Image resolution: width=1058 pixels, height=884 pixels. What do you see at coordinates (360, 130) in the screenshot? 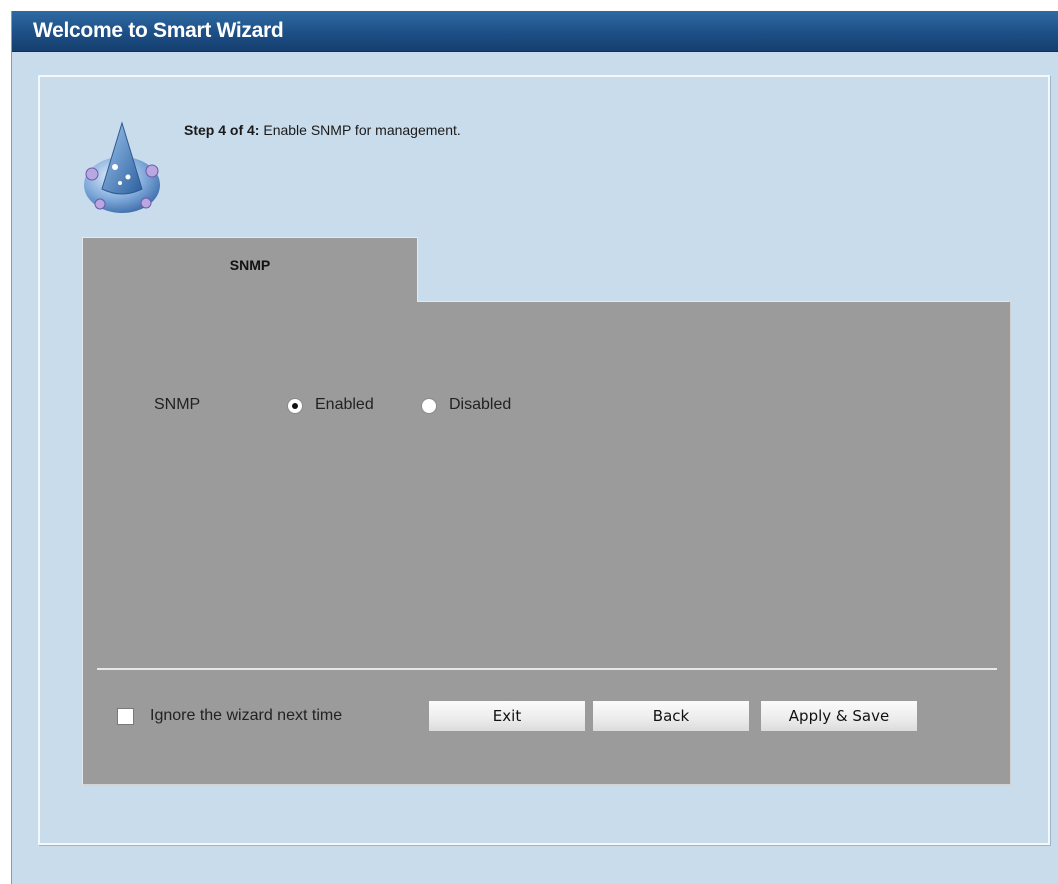
I see `step-description: Enable SNMP for management.` at bounding box center [360, 130].